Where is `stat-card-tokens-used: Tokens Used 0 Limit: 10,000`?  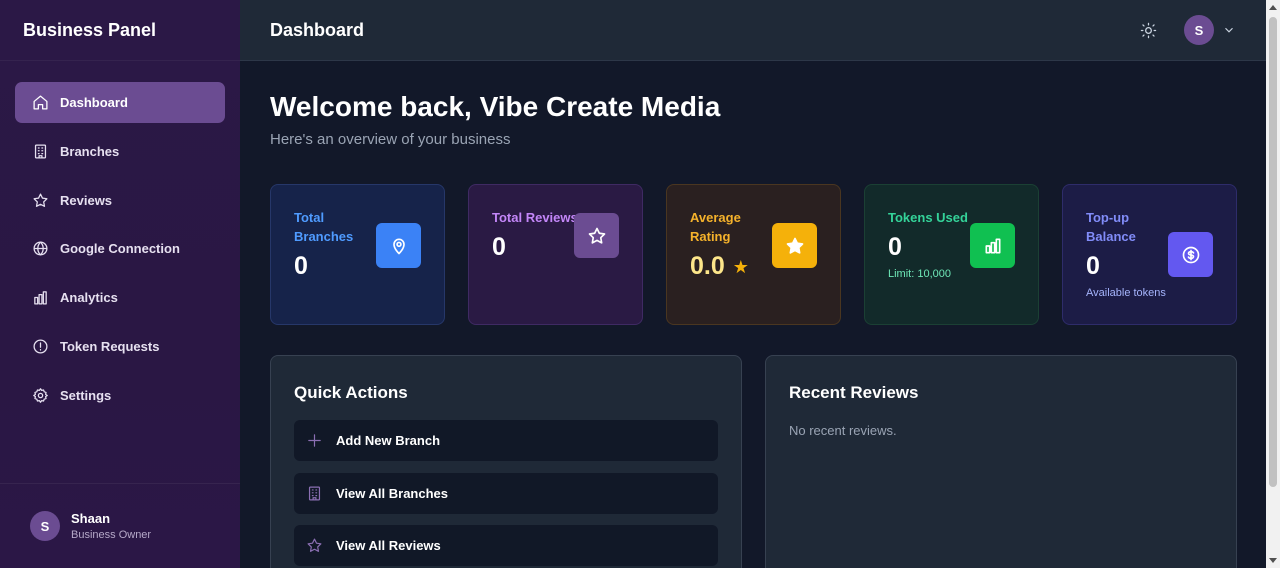
stat-card-tokens-used: Tokens Used 0 Limit: 10,000 is located at coordinates (951, 254).